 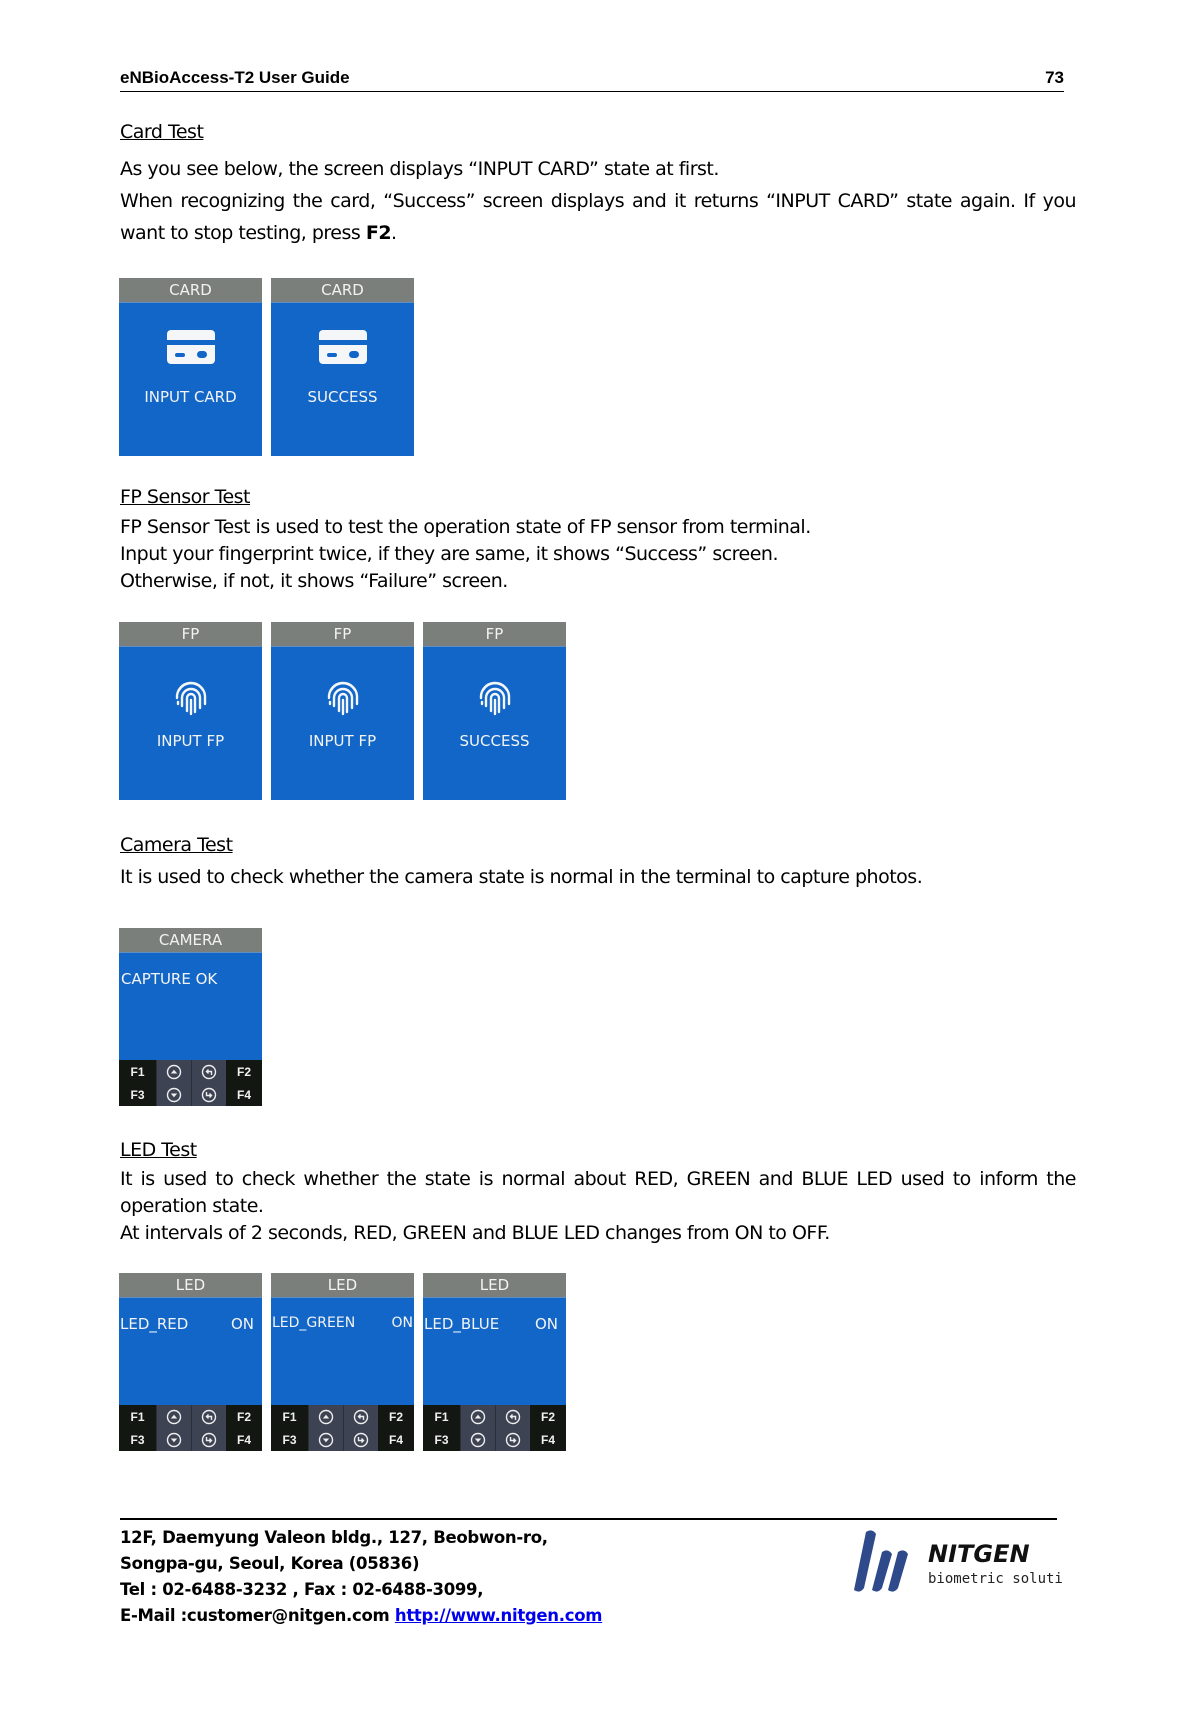 What do you see at coordinates (169, 979) in the screenshot?
I see `status-label: CAPTURE OK` at bounding box center [169, 979].